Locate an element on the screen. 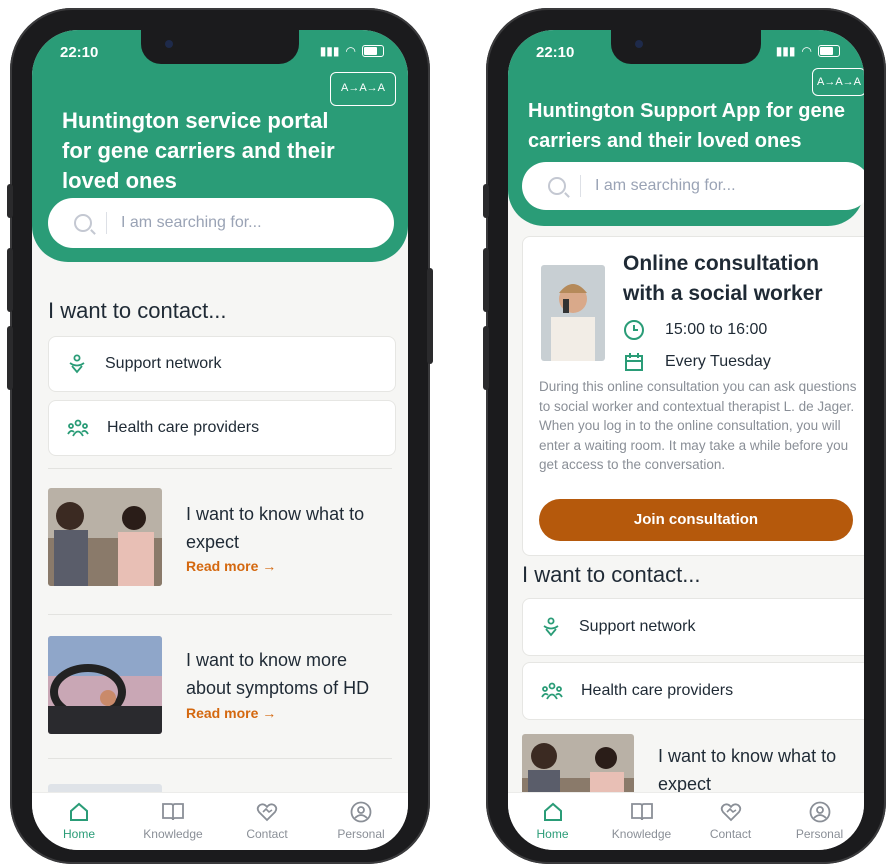 The image size is (892, 868). join-consultation-button: Join consultation is located at coordinates (696, 520).